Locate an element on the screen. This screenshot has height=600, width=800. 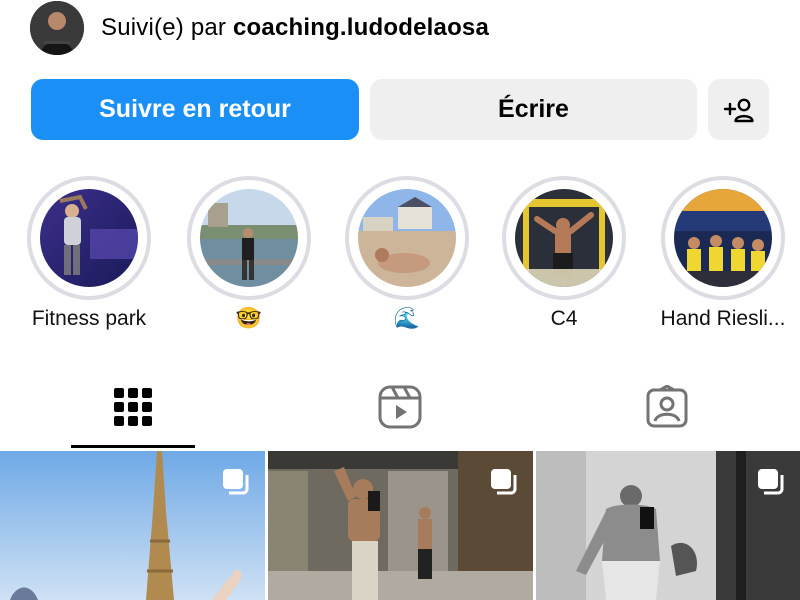
followed-by-prefix: Suivi(e) par is located at coordinates (164, 27).